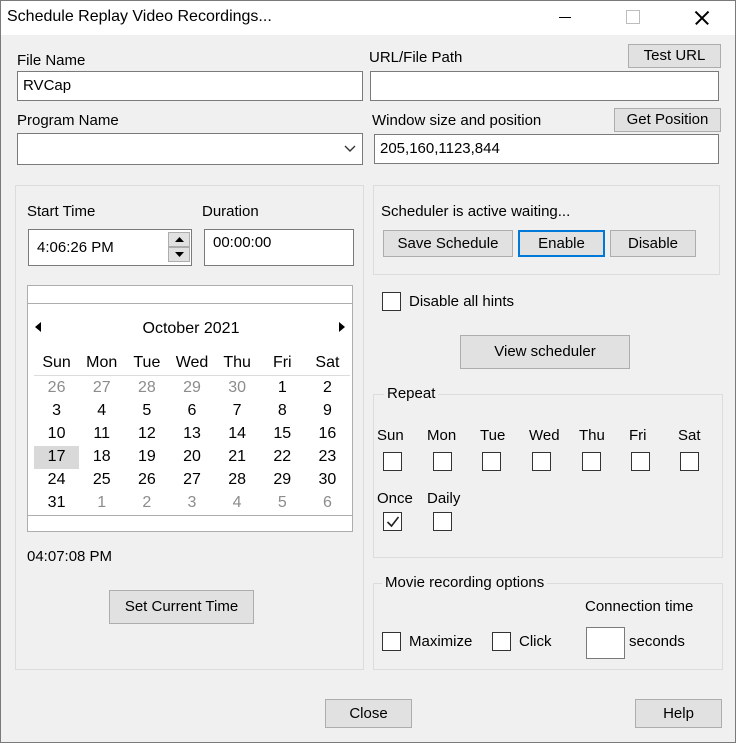  I want to click on calendar-day: 9, so click(327, 411).